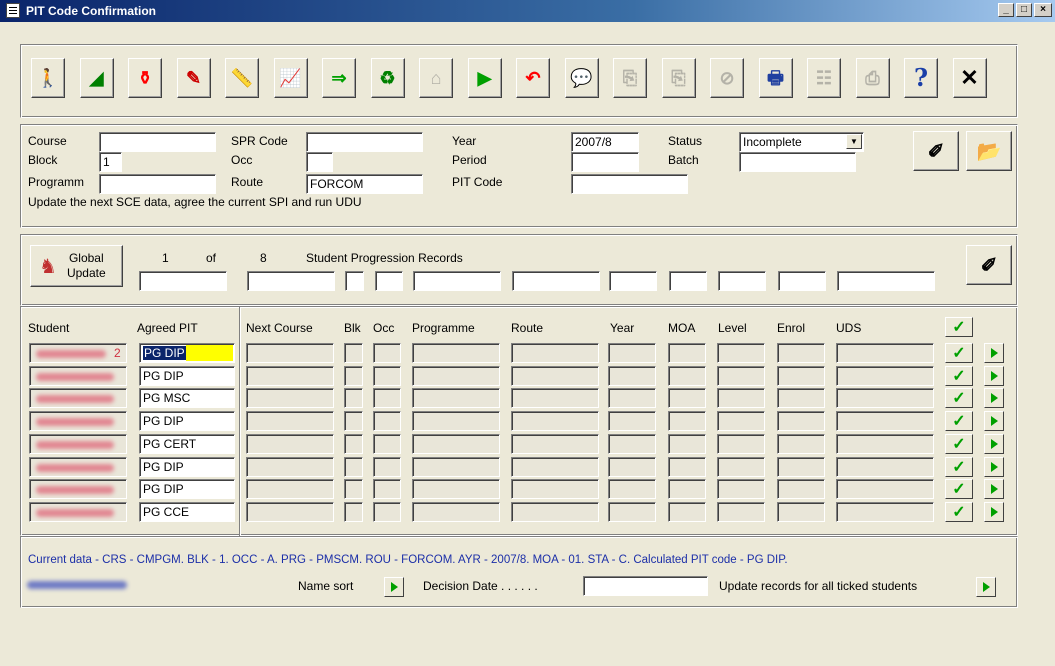 This screenshot has height=666, width=1055. What do you see at coordinates (630, 78) in the screenshot?
I see `toolbar-button-copy: ⎘` at bounding box center [630, 78].